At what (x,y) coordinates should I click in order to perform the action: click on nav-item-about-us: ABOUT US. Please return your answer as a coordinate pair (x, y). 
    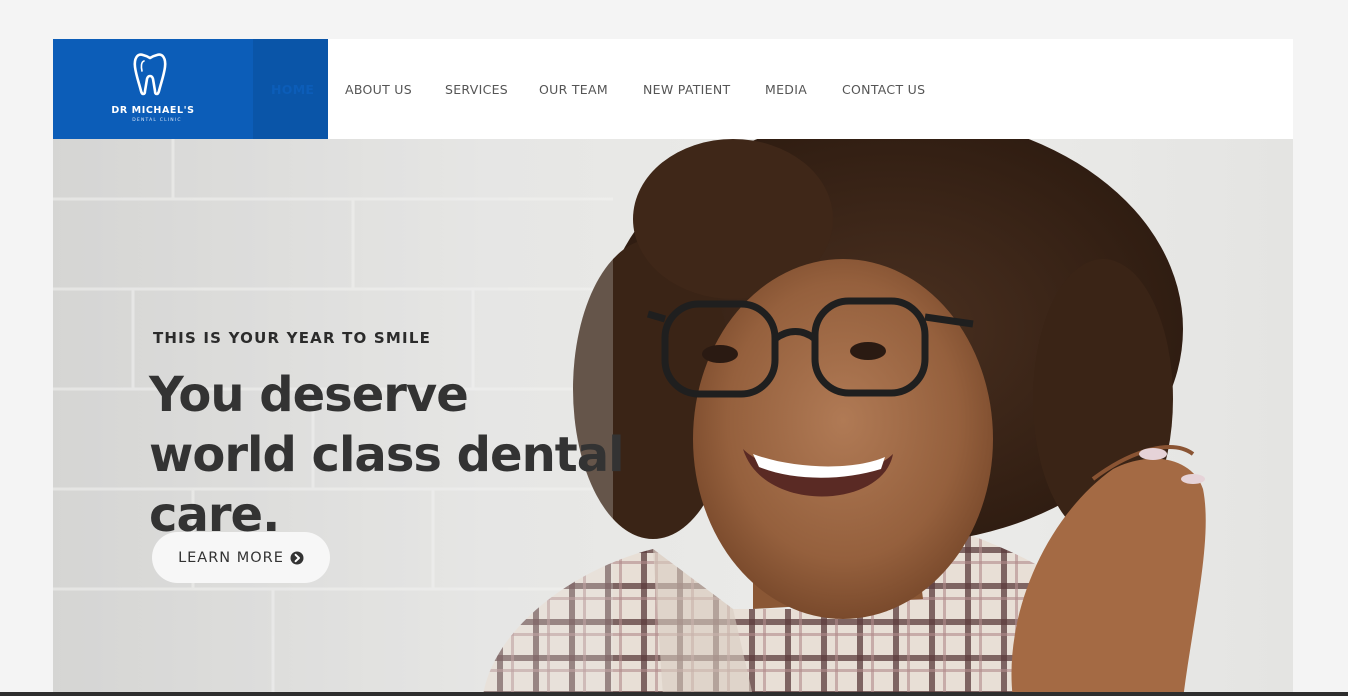
    Looking at the image, I should click on (378, 89).